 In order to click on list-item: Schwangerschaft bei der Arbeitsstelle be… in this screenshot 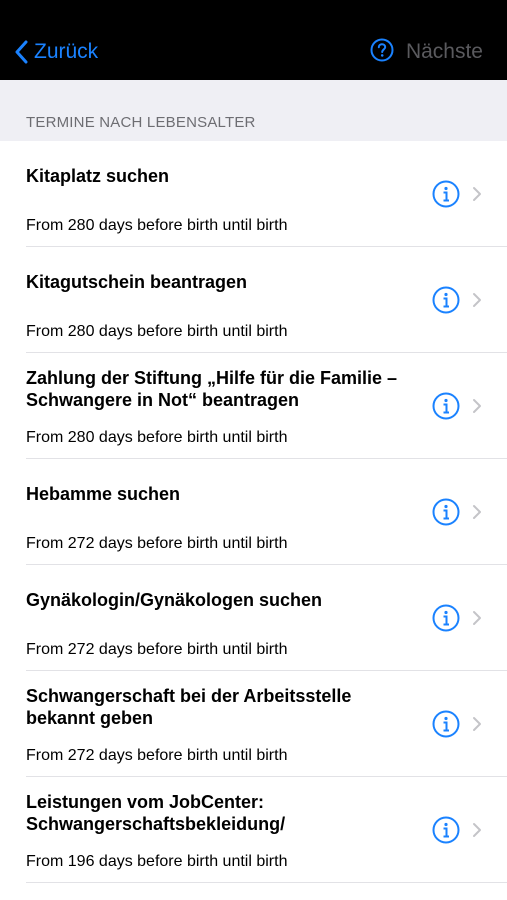, I will do `click(253, 724)`.